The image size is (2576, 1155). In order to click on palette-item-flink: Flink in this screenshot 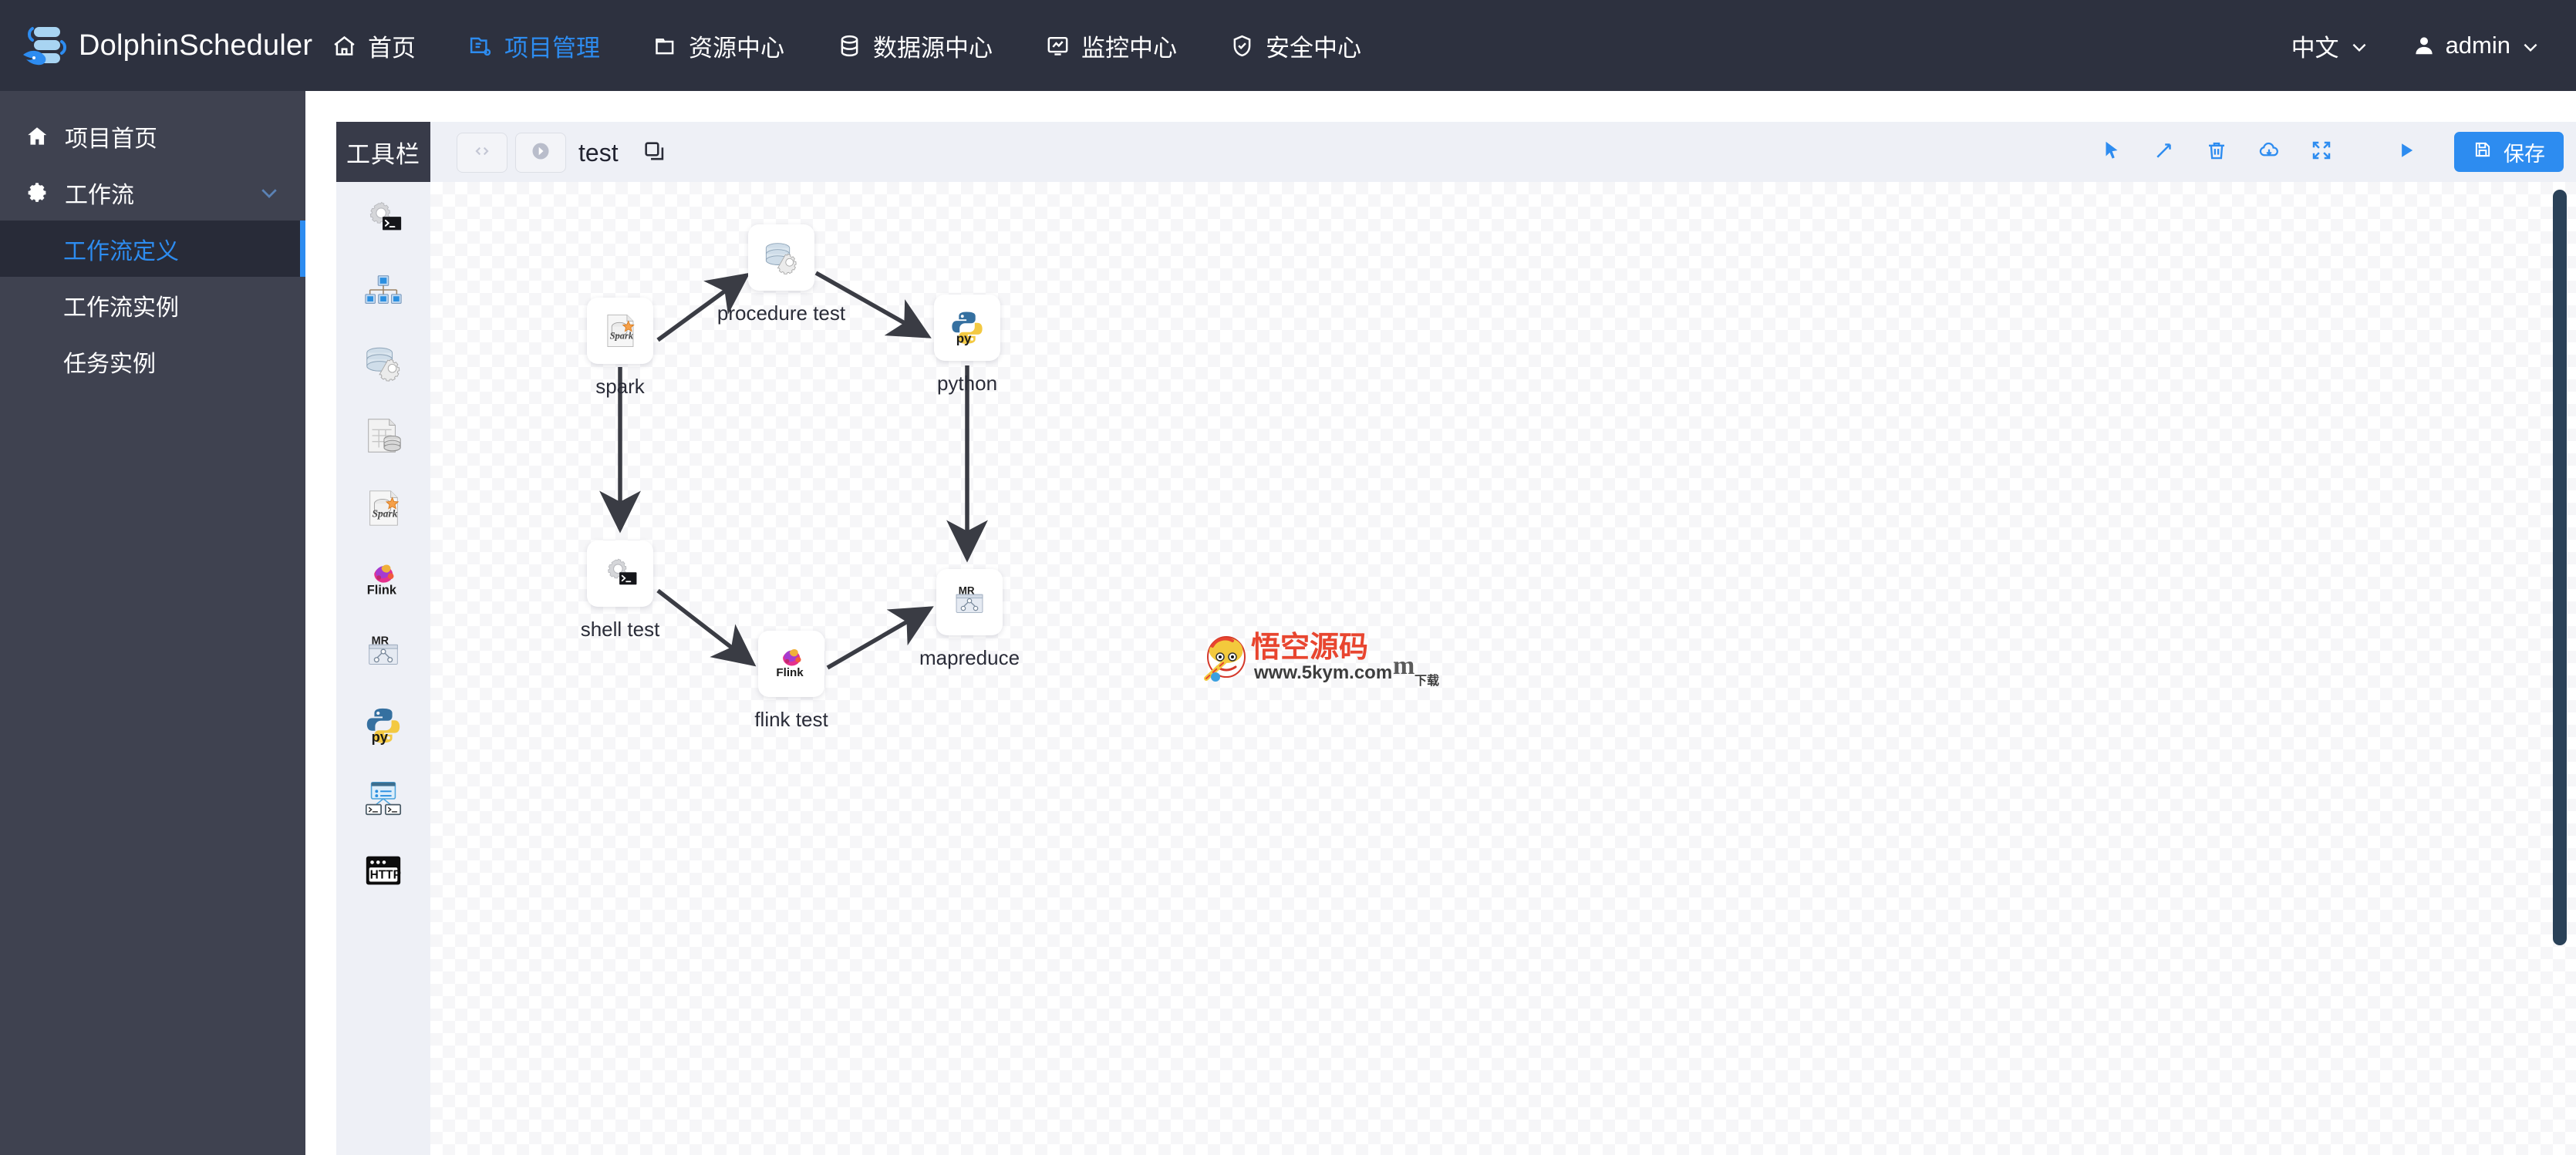, I will do `click(383, 580)`.